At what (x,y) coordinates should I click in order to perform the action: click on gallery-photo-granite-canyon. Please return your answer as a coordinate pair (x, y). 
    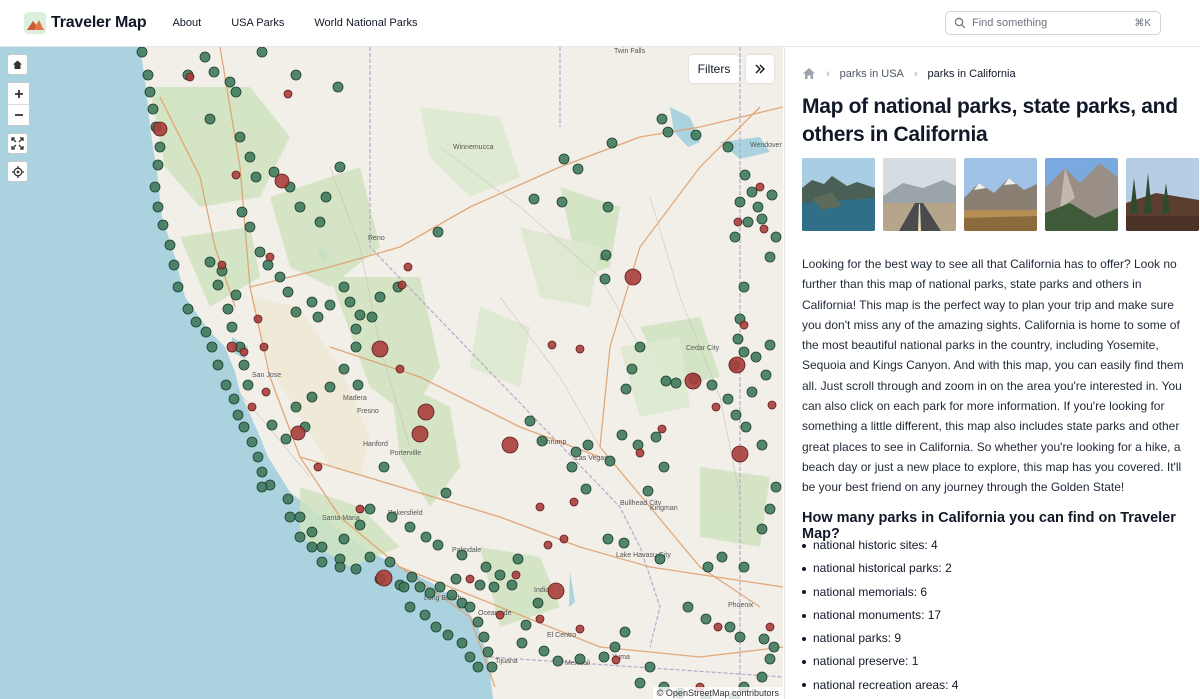
    Looking at the image, I should click on (1081, 194).